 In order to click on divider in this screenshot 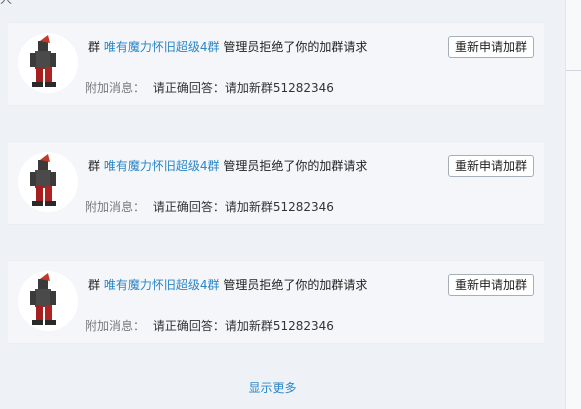, I will do `click(573, 70)`.